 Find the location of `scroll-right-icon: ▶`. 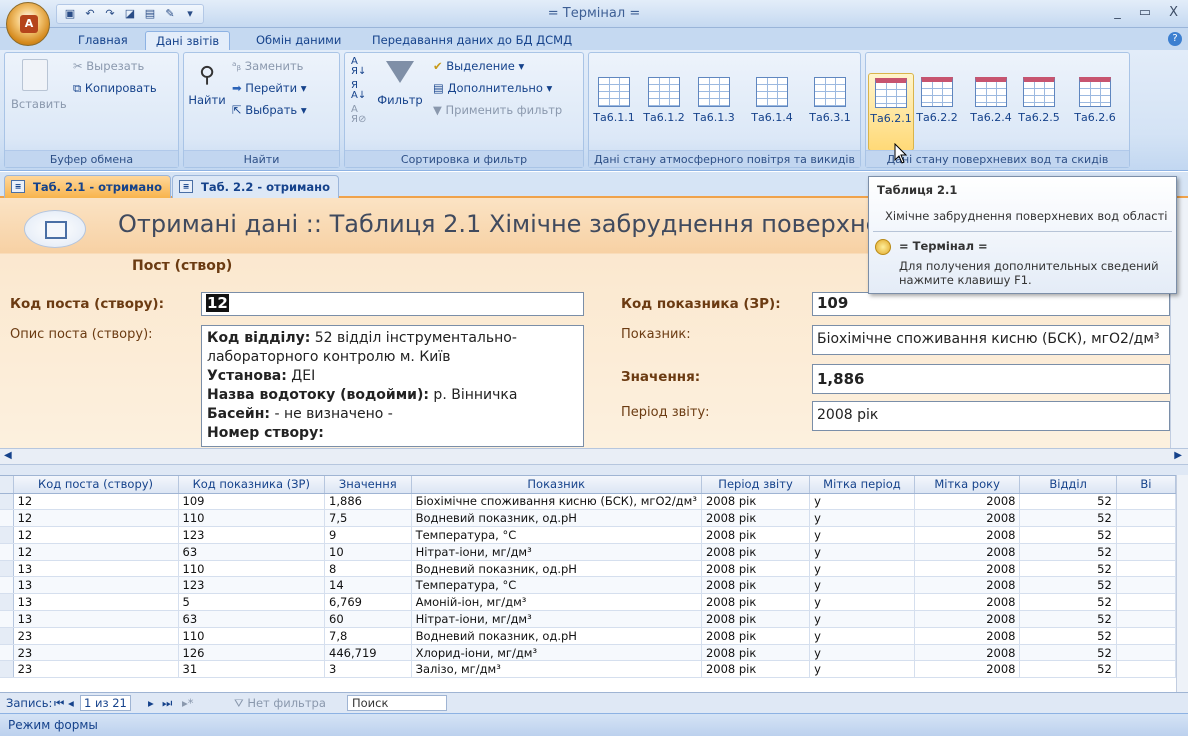

scroll-right-icon: ▶ is located at coordinates (1178, 455).